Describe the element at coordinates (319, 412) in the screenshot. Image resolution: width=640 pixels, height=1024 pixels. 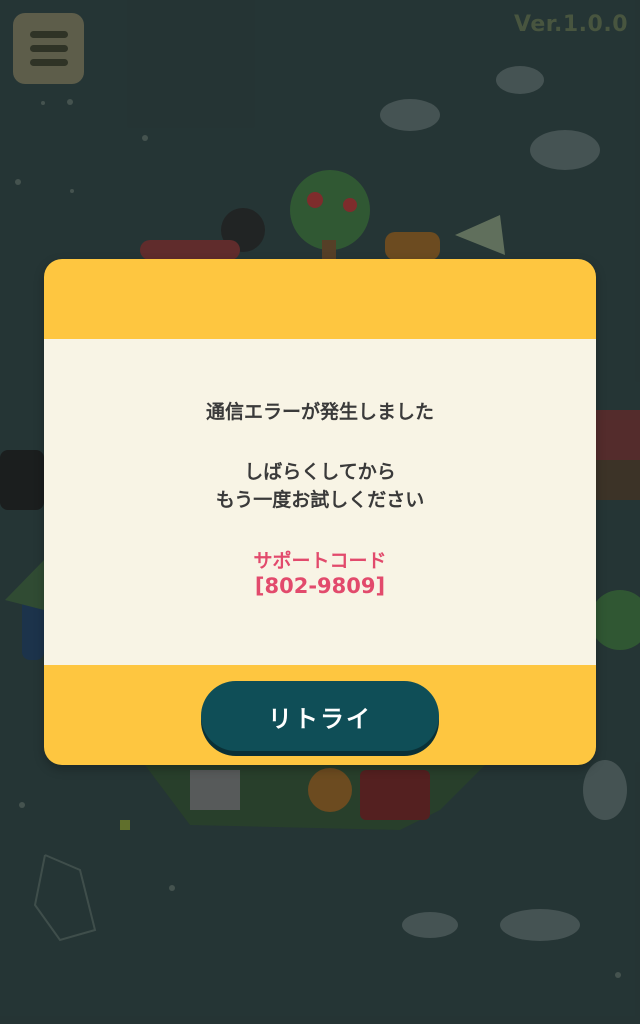
I see `error-message-title: 通信エラーが発生しました` at that location.